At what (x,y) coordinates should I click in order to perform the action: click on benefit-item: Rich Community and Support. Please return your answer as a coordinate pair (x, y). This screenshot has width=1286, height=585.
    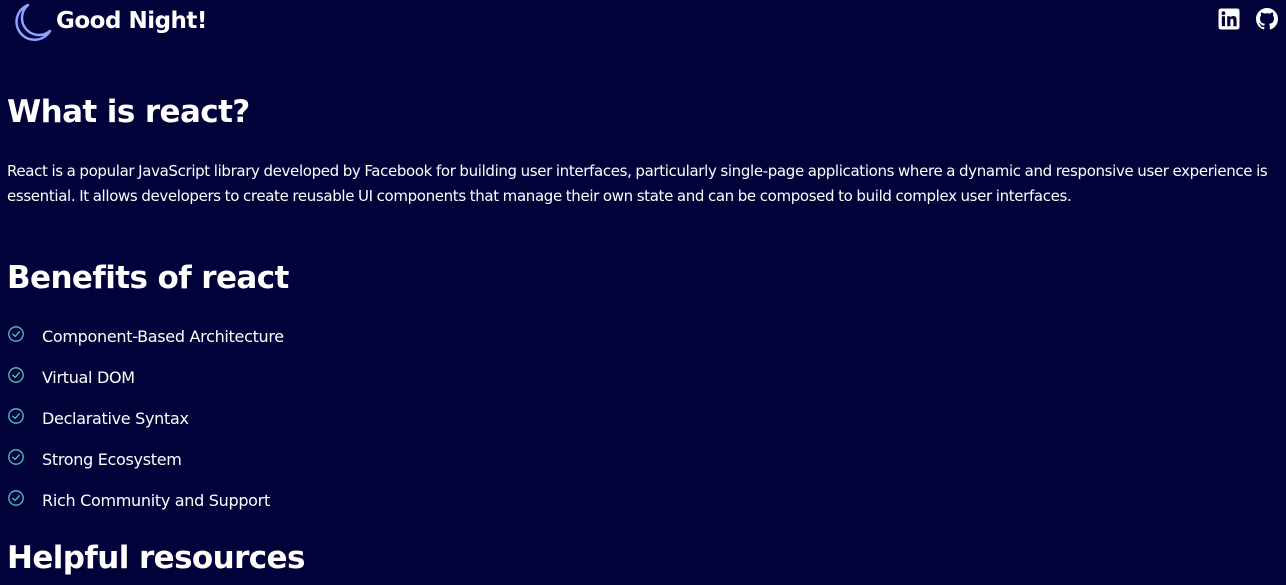
    Looking at the image, I should click on (138, 506).